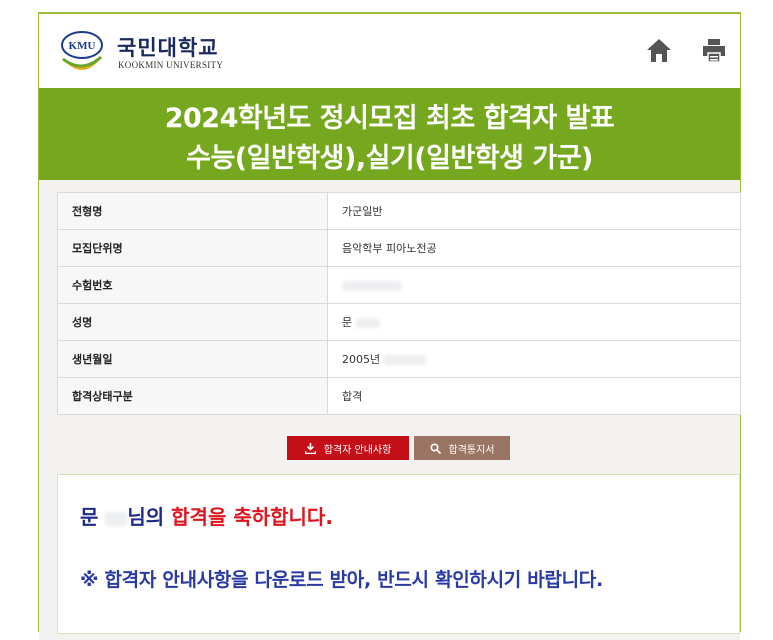 The height and width of the screenshot is (640, 773). I want to click on university-name: 국민대학교, so click(168, 48).